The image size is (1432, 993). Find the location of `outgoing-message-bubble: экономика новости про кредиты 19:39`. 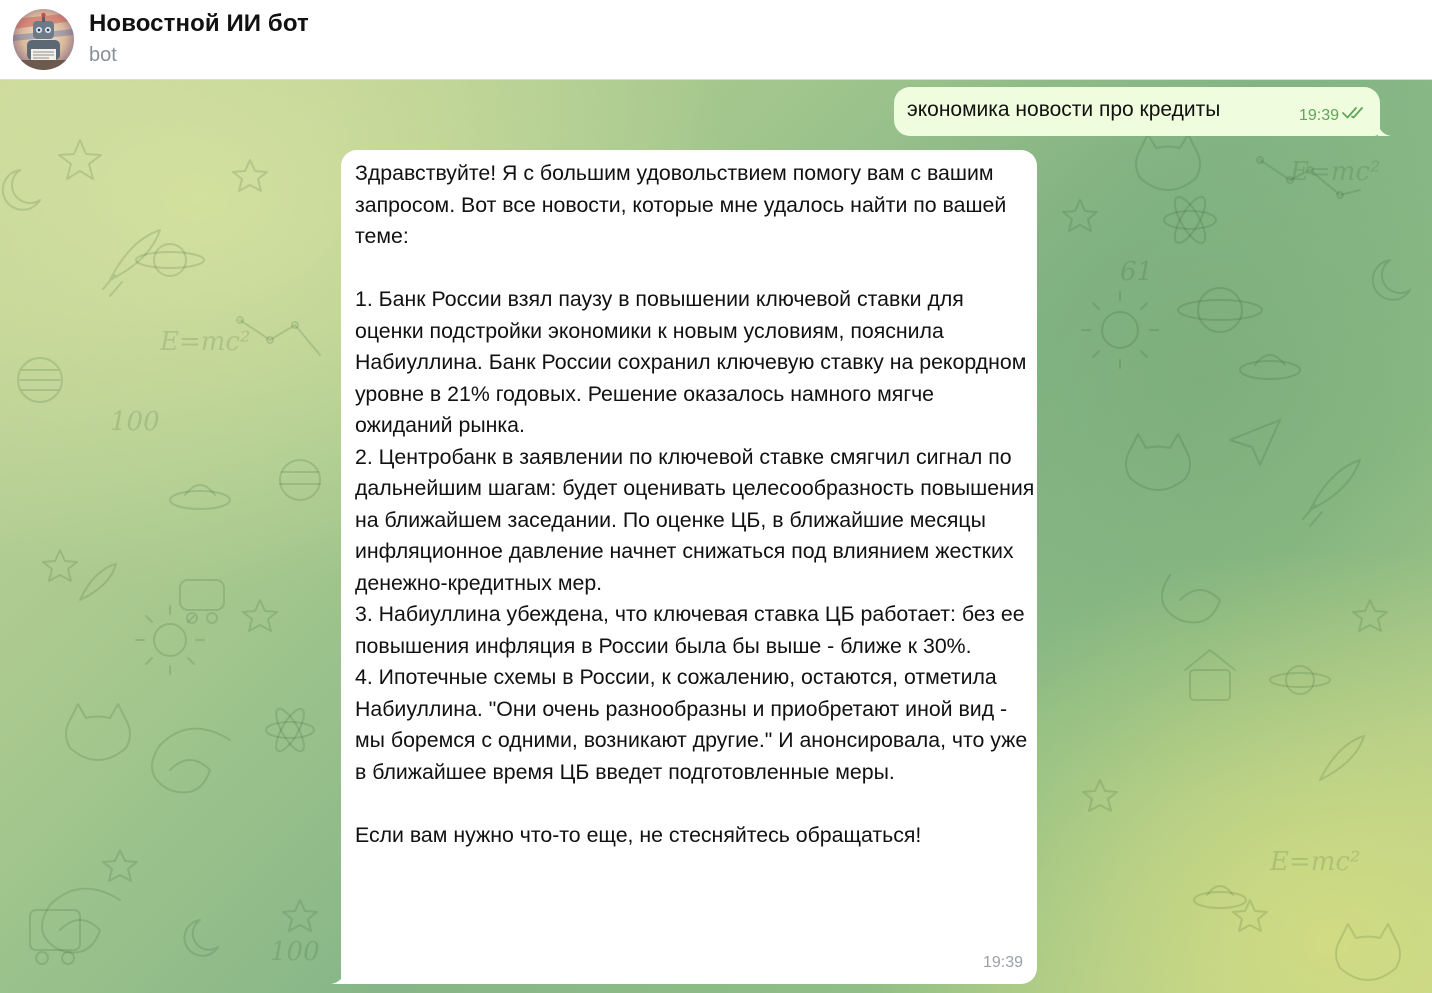

outgoing-message-bubble: экономика новости про кредиты 19:39 is located at coordinates (1137, 111).